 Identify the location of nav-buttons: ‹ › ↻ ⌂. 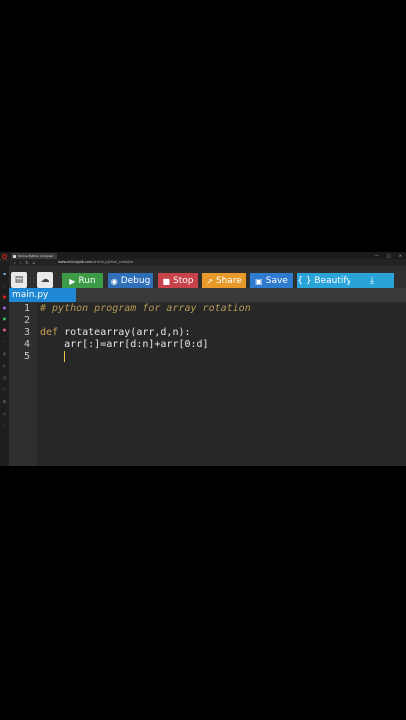
(24, 263).